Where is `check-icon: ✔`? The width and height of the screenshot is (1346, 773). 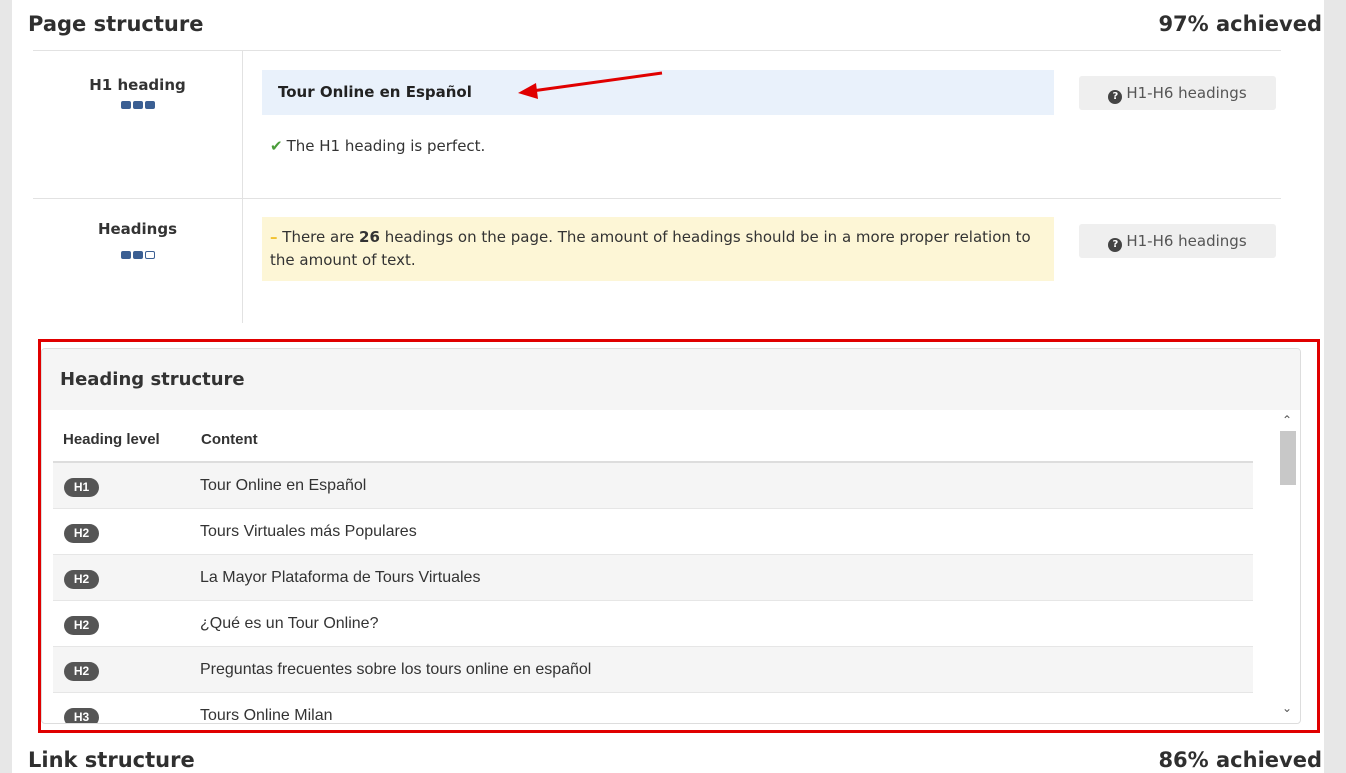
check-icon: ✔ is located at coordinates (276, 146).